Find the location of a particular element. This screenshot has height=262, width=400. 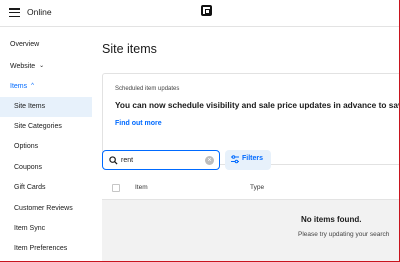

sidebar-item-item-sync: Item Sync is located at coordinates (46, 229).